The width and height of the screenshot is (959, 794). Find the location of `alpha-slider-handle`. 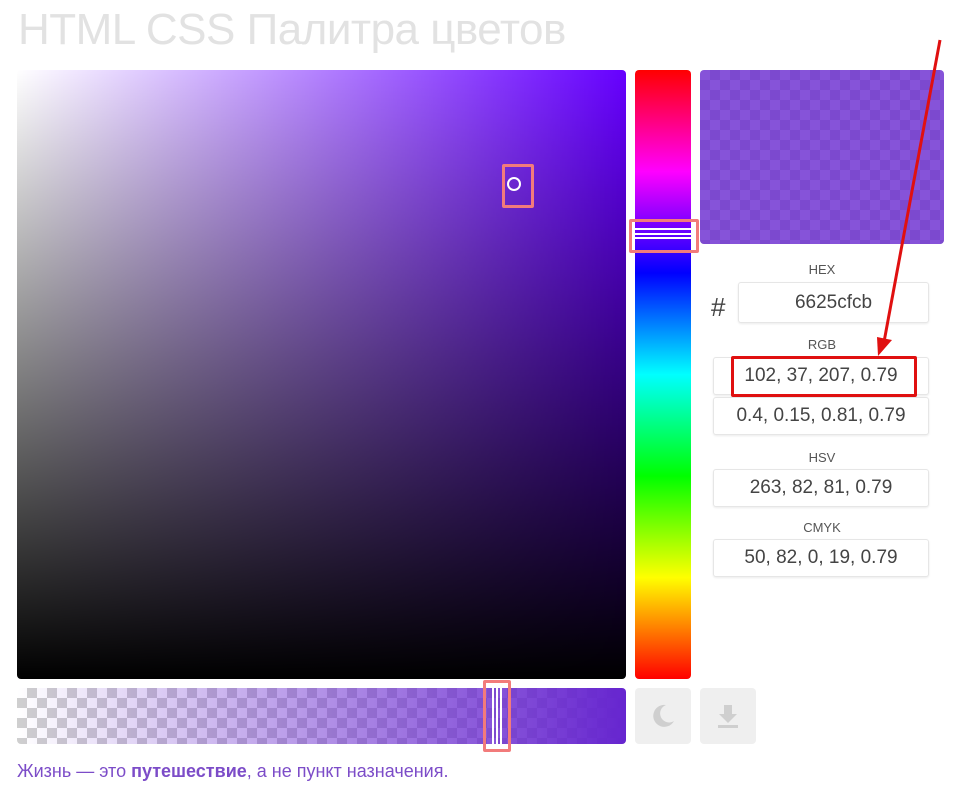

alpha-slider-handle is located at coordinates (497, 716).